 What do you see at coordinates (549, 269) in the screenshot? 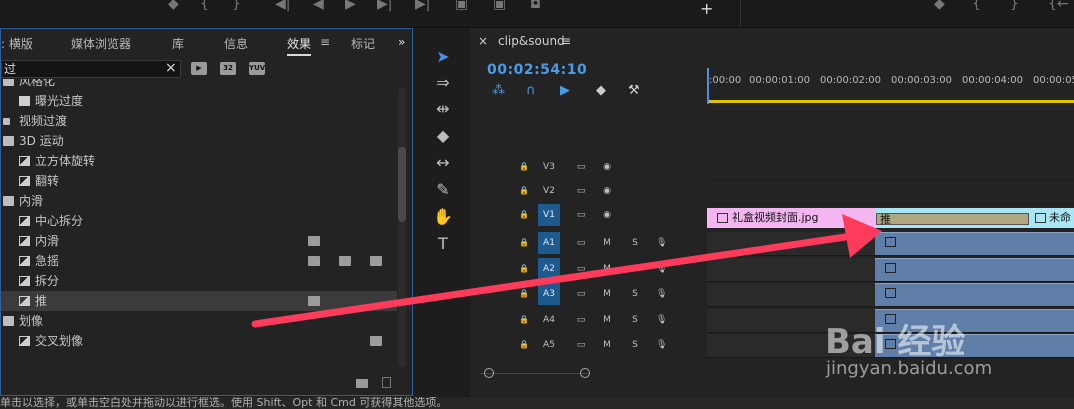
I see `track-name: A2` at bounding box center [549, 269].